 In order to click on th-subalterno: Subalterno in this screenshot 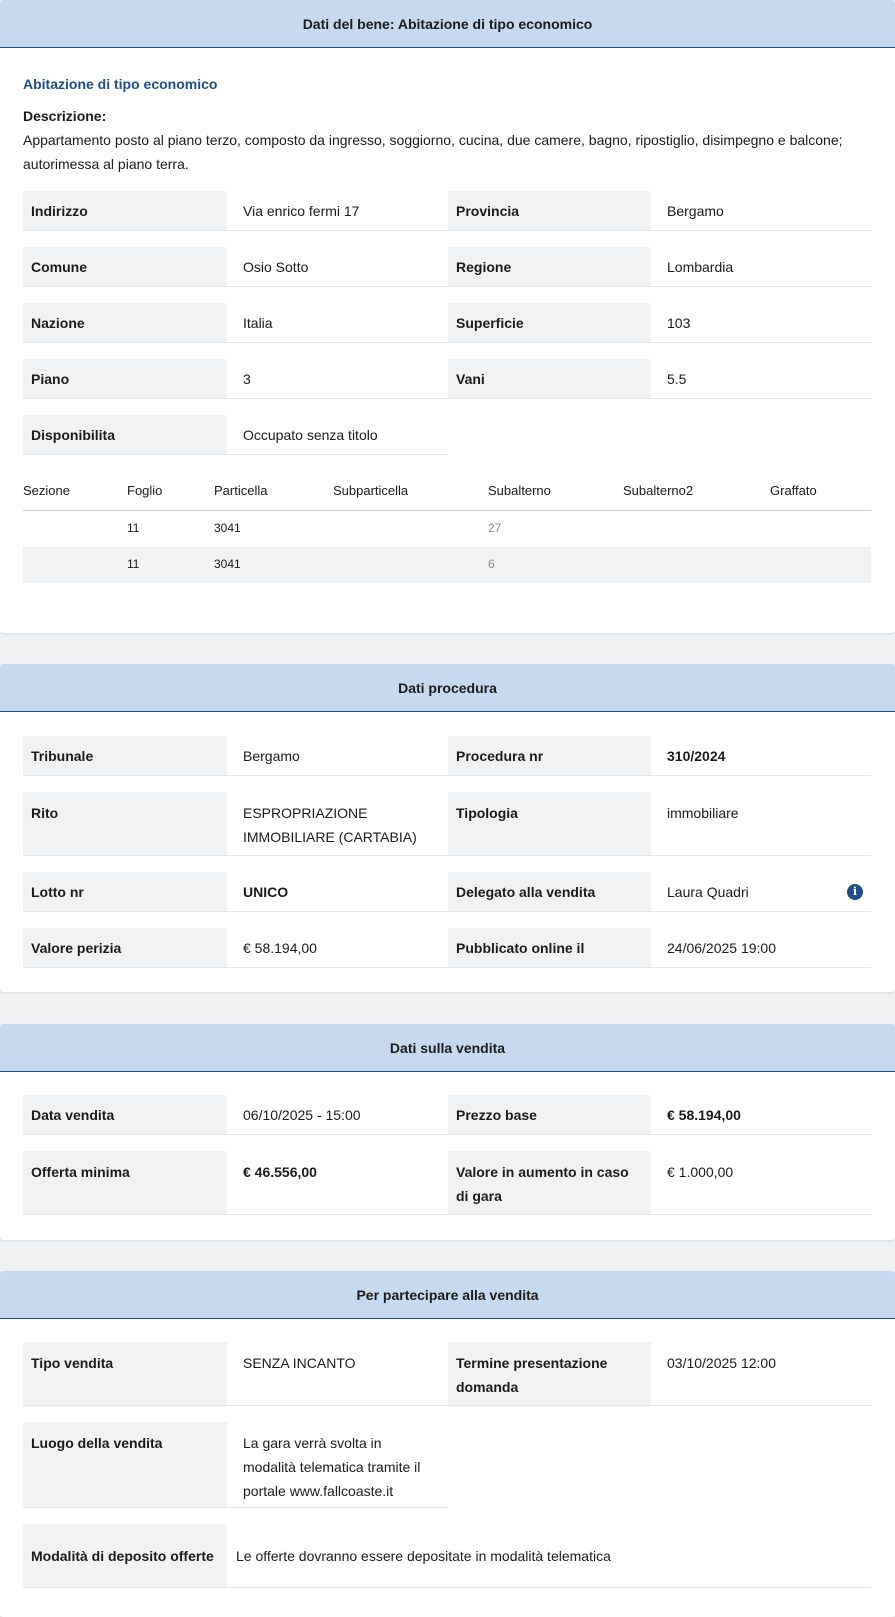, I will do `click(519, 490)`.